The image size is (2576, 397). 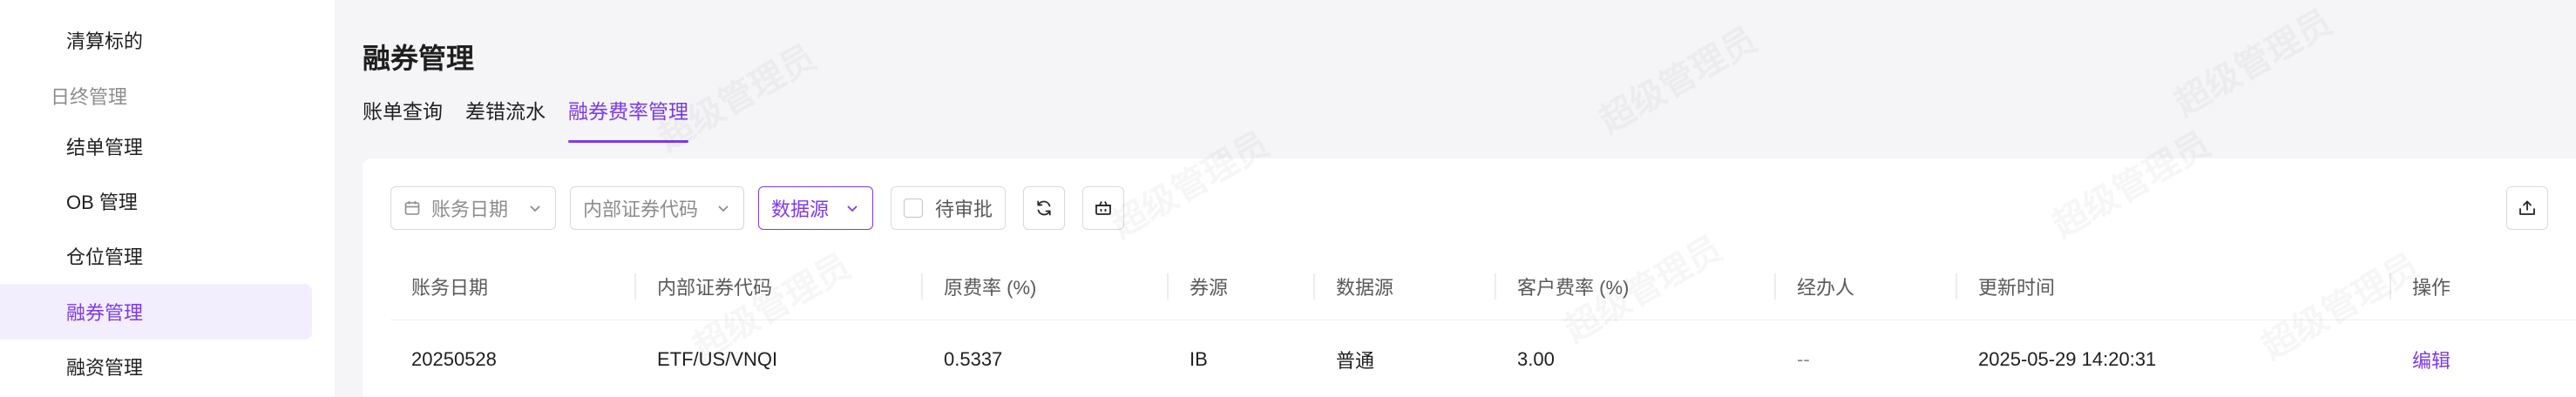 What do you see at coordinates (2017, 288) in the screenshot?
I see `header-label: 更新时间` at bounding box center [2017, 288].